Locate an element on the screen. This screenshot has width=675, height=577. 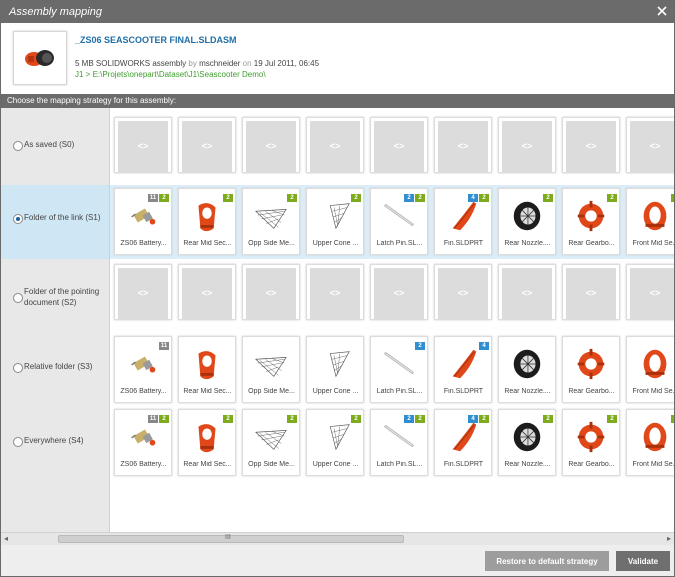
version-badges: 11 2 is located at coordinates (158, 196).